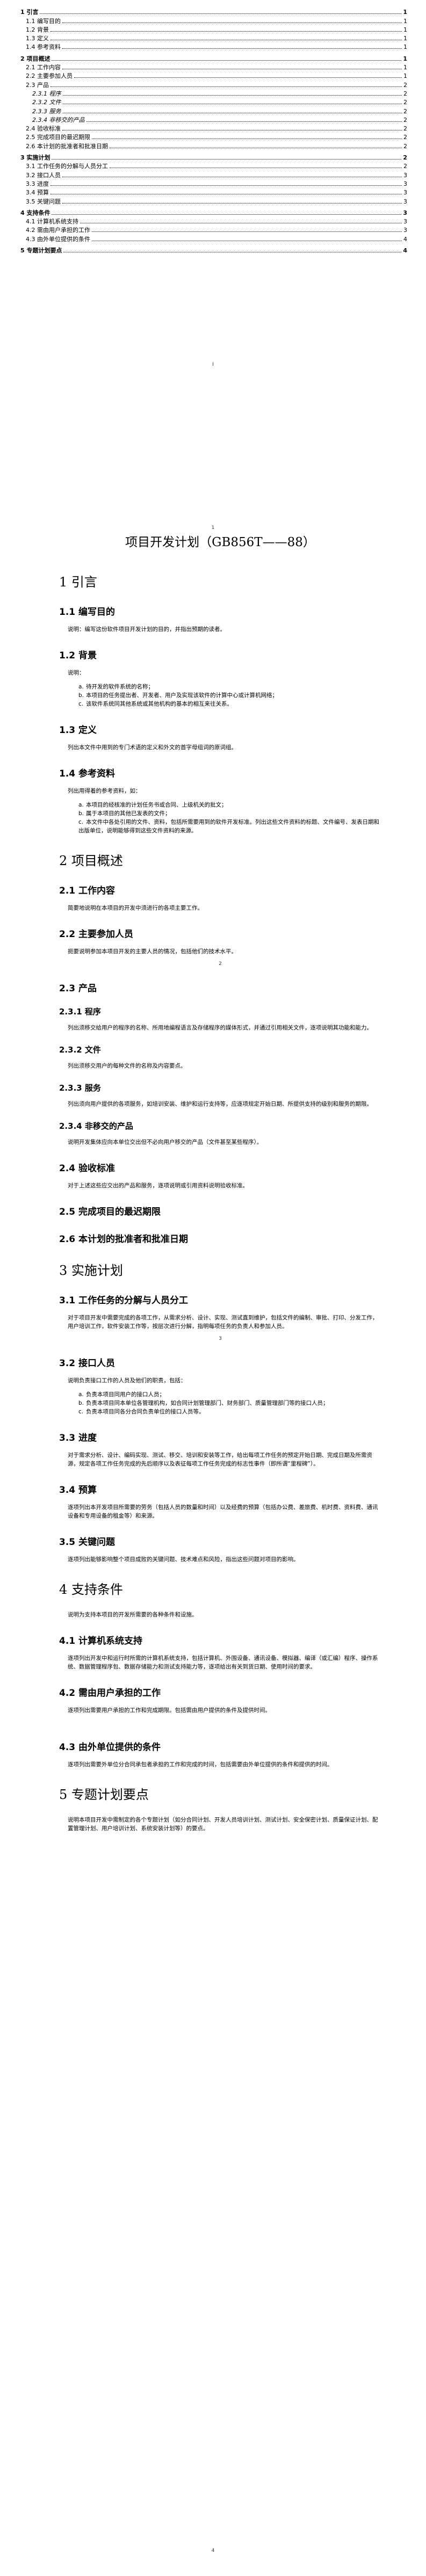  I want to click on section-heading: 2 项目概述, so click(91, 860).